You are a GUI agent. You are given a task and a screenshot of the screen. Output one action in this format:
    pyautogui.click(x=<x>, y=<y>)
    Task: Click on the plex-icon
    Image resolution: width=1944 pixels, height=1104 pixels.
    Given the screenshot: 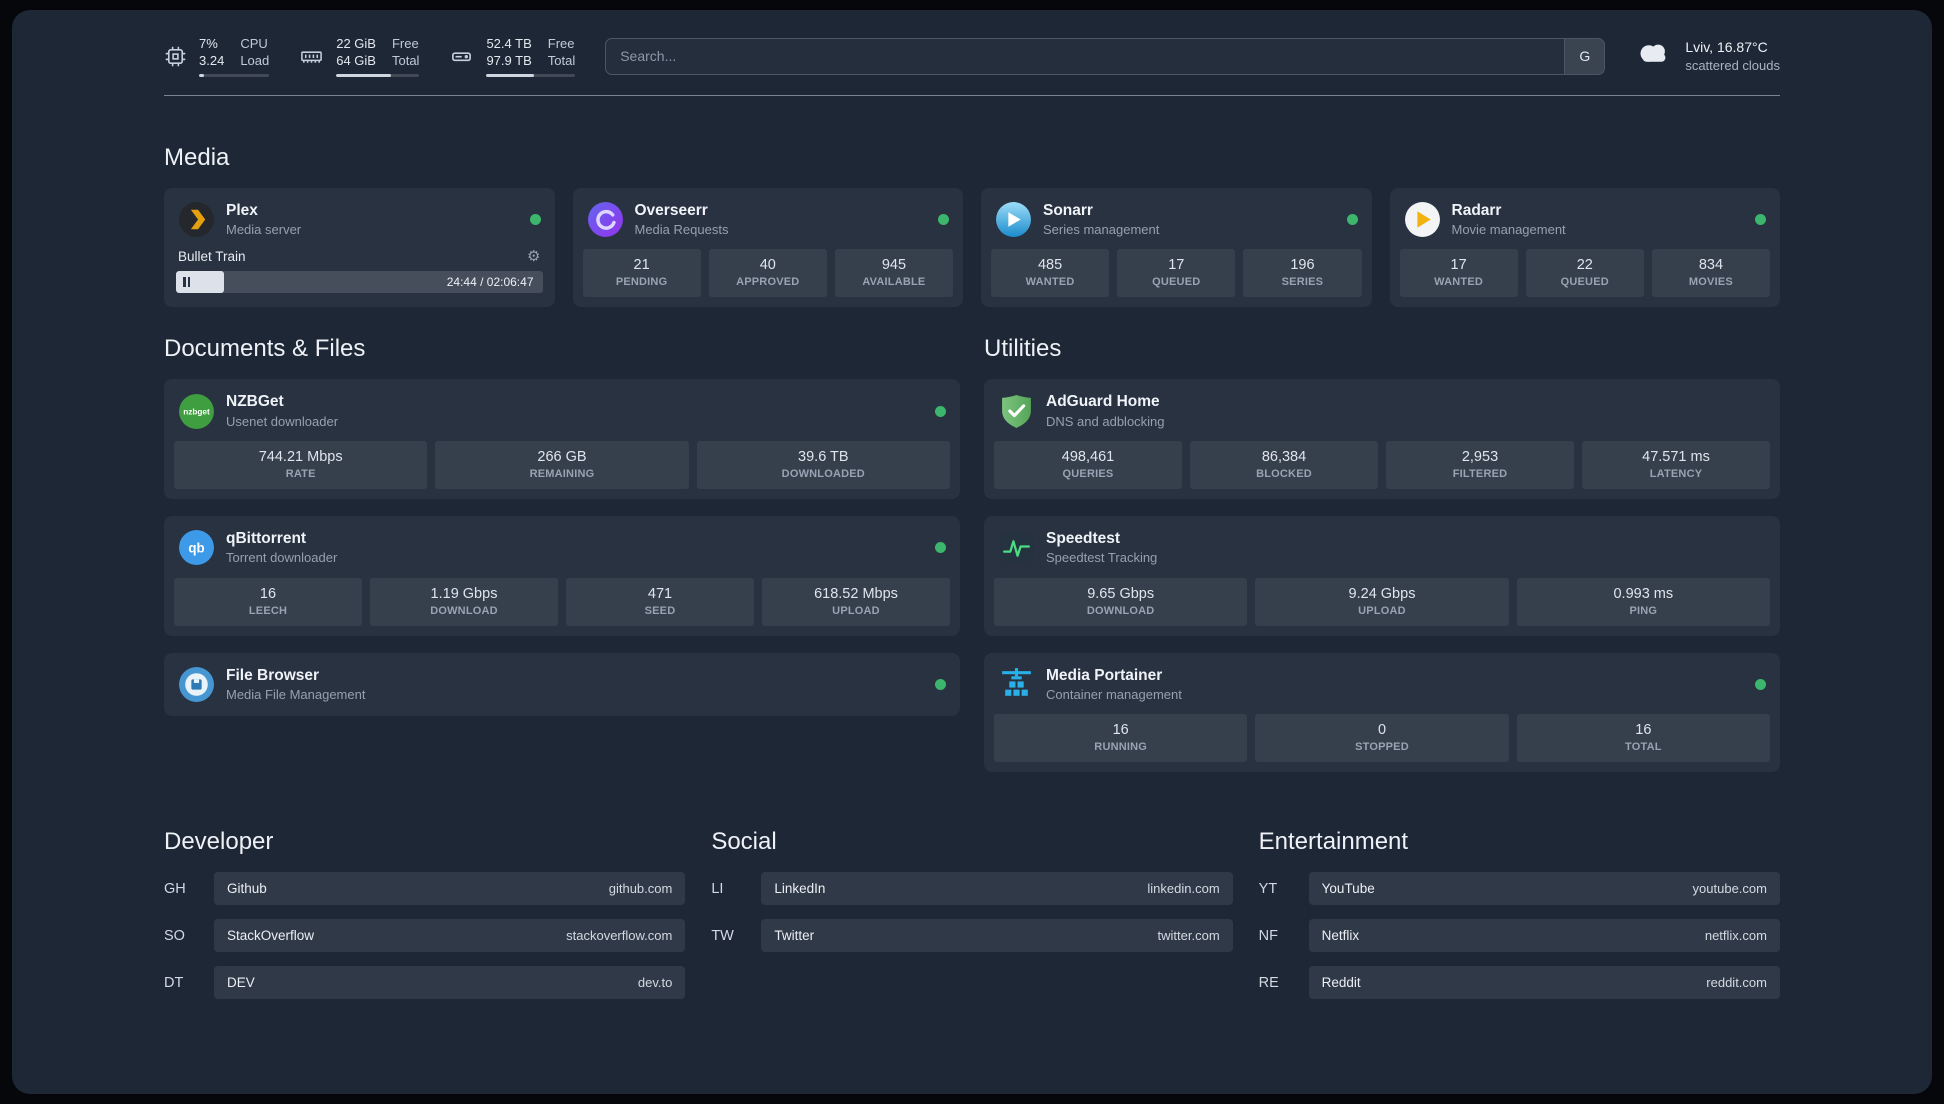 What is the action you would take?
    pyautogui.click(x=196, y=219)
    